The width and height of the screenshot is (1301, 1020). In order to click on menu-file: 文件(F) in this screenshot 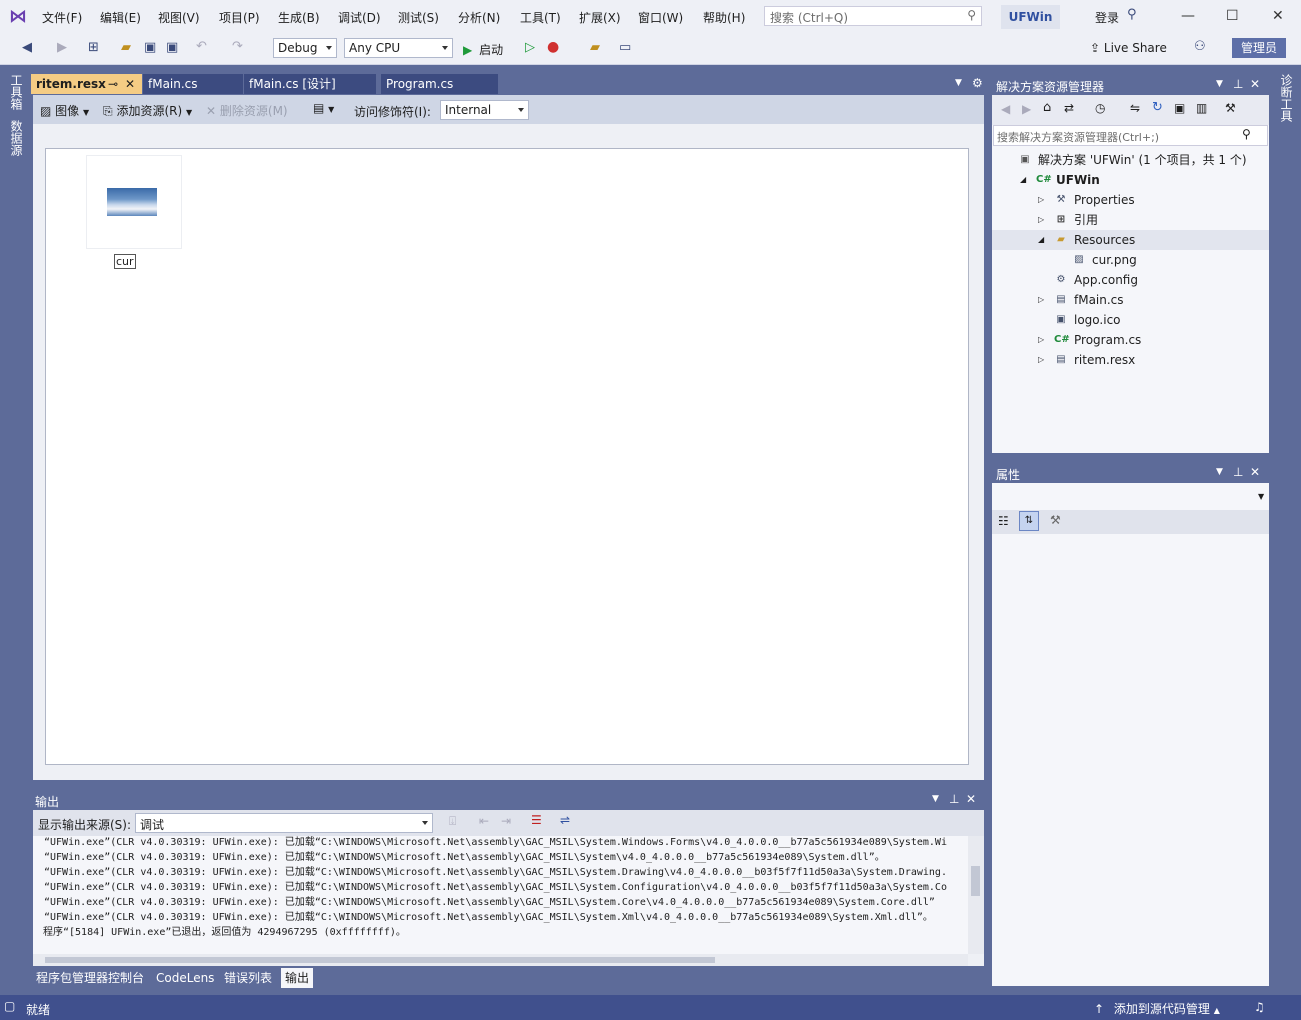, I will do `click(62, 17)`.